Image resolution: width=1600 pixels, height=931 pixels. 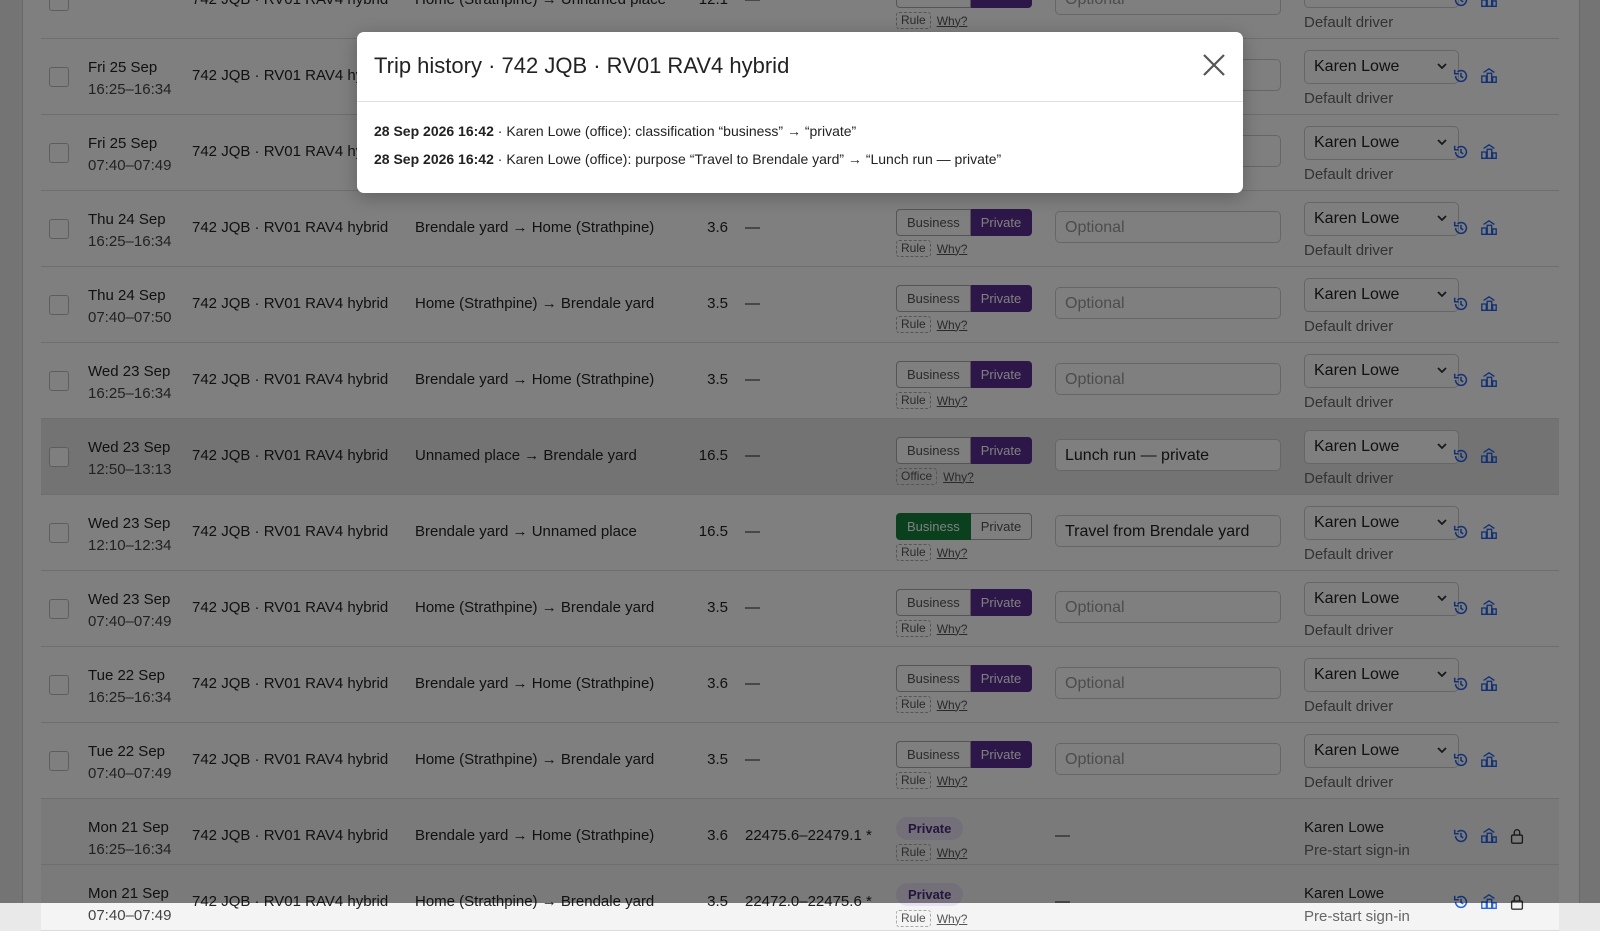 I want to click on close-icon, so click(x=1214, y=65).